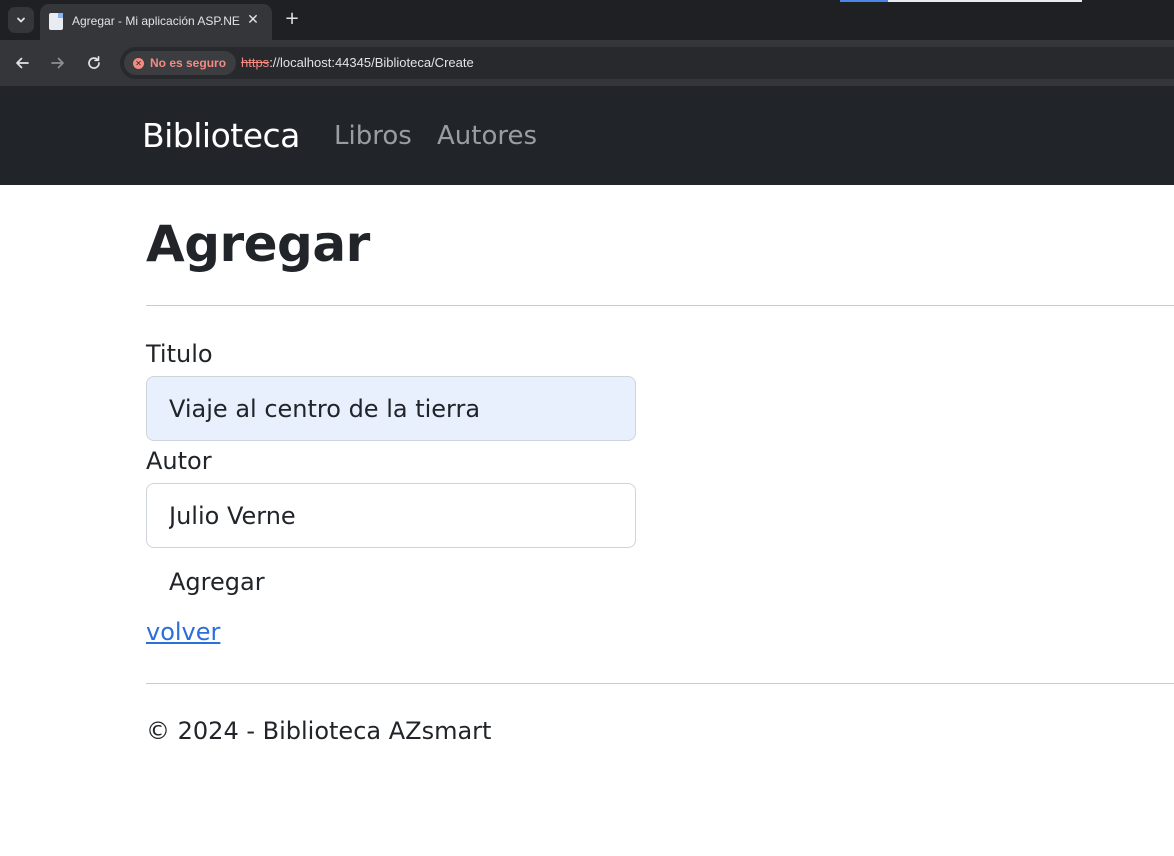 The height and width of the screenshot is (856, 1174). Describe the element at coordinates (217, 582) in the screenshot. I see `agregar-button: Agregar` at that location.